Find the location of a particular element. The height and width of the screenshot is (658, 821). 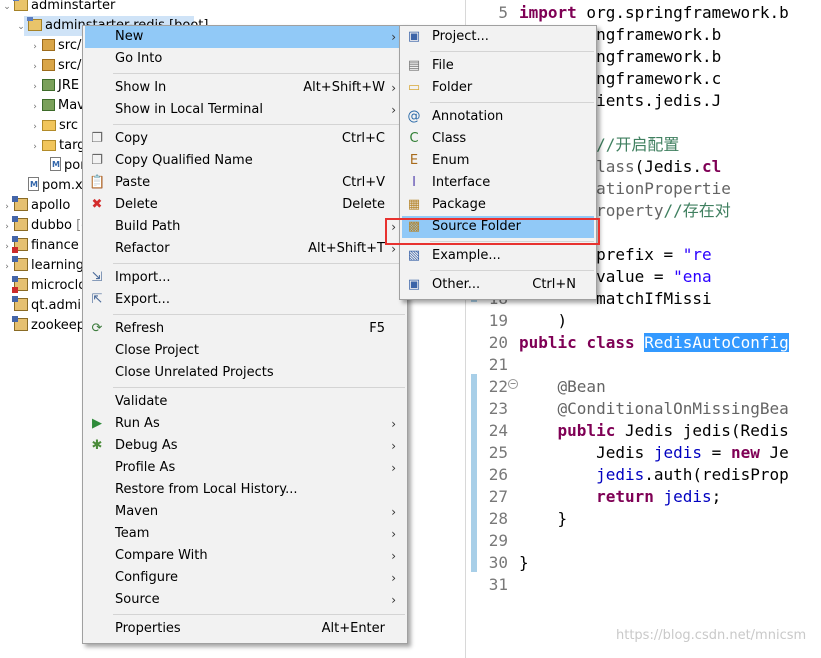

line-number: 21 is located at coordinates (498, 364).